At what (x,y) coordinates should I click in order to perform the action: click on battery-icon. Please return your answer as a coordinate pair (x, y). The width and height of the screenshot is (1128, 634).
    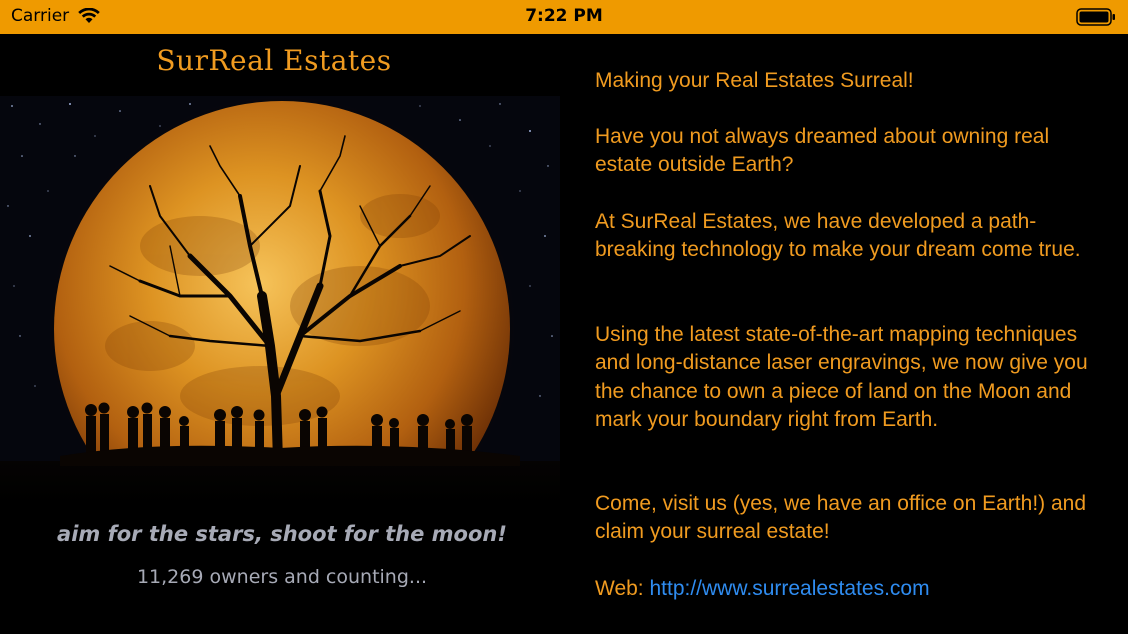
    Looking at the image, I should click on (1095, 17).